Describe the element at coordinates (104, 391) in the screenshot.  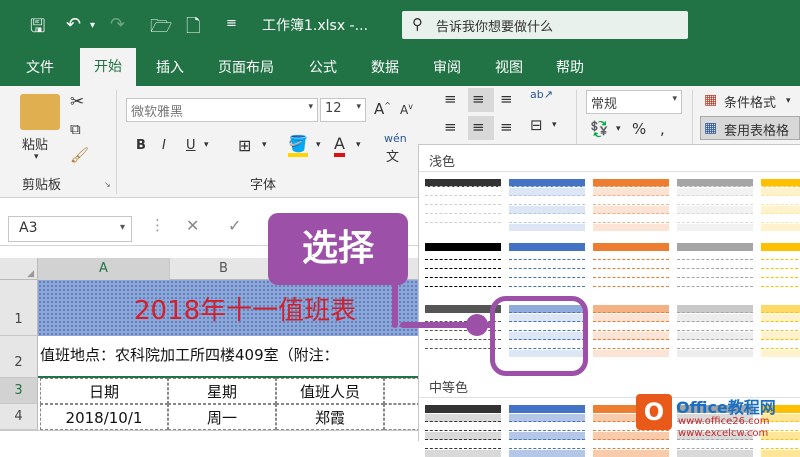
I see `header-cell-date: 日期` at that location.